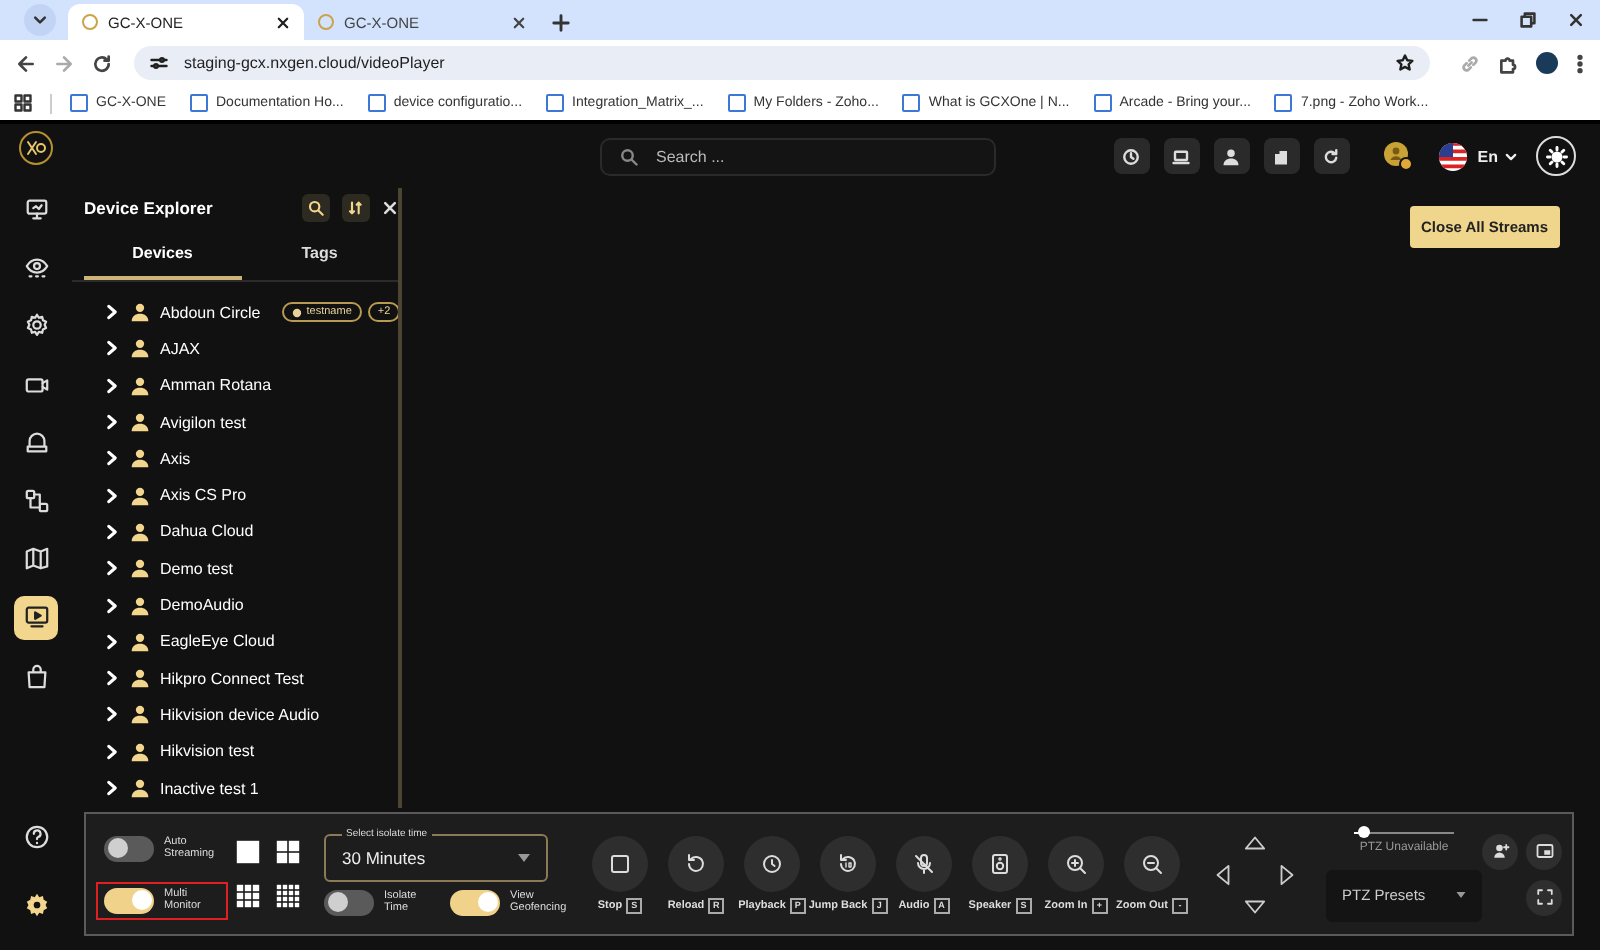  What do you see at coordinates (26, 63) in the screenshot?
I see `back-button` at bounding box center [26, 63].